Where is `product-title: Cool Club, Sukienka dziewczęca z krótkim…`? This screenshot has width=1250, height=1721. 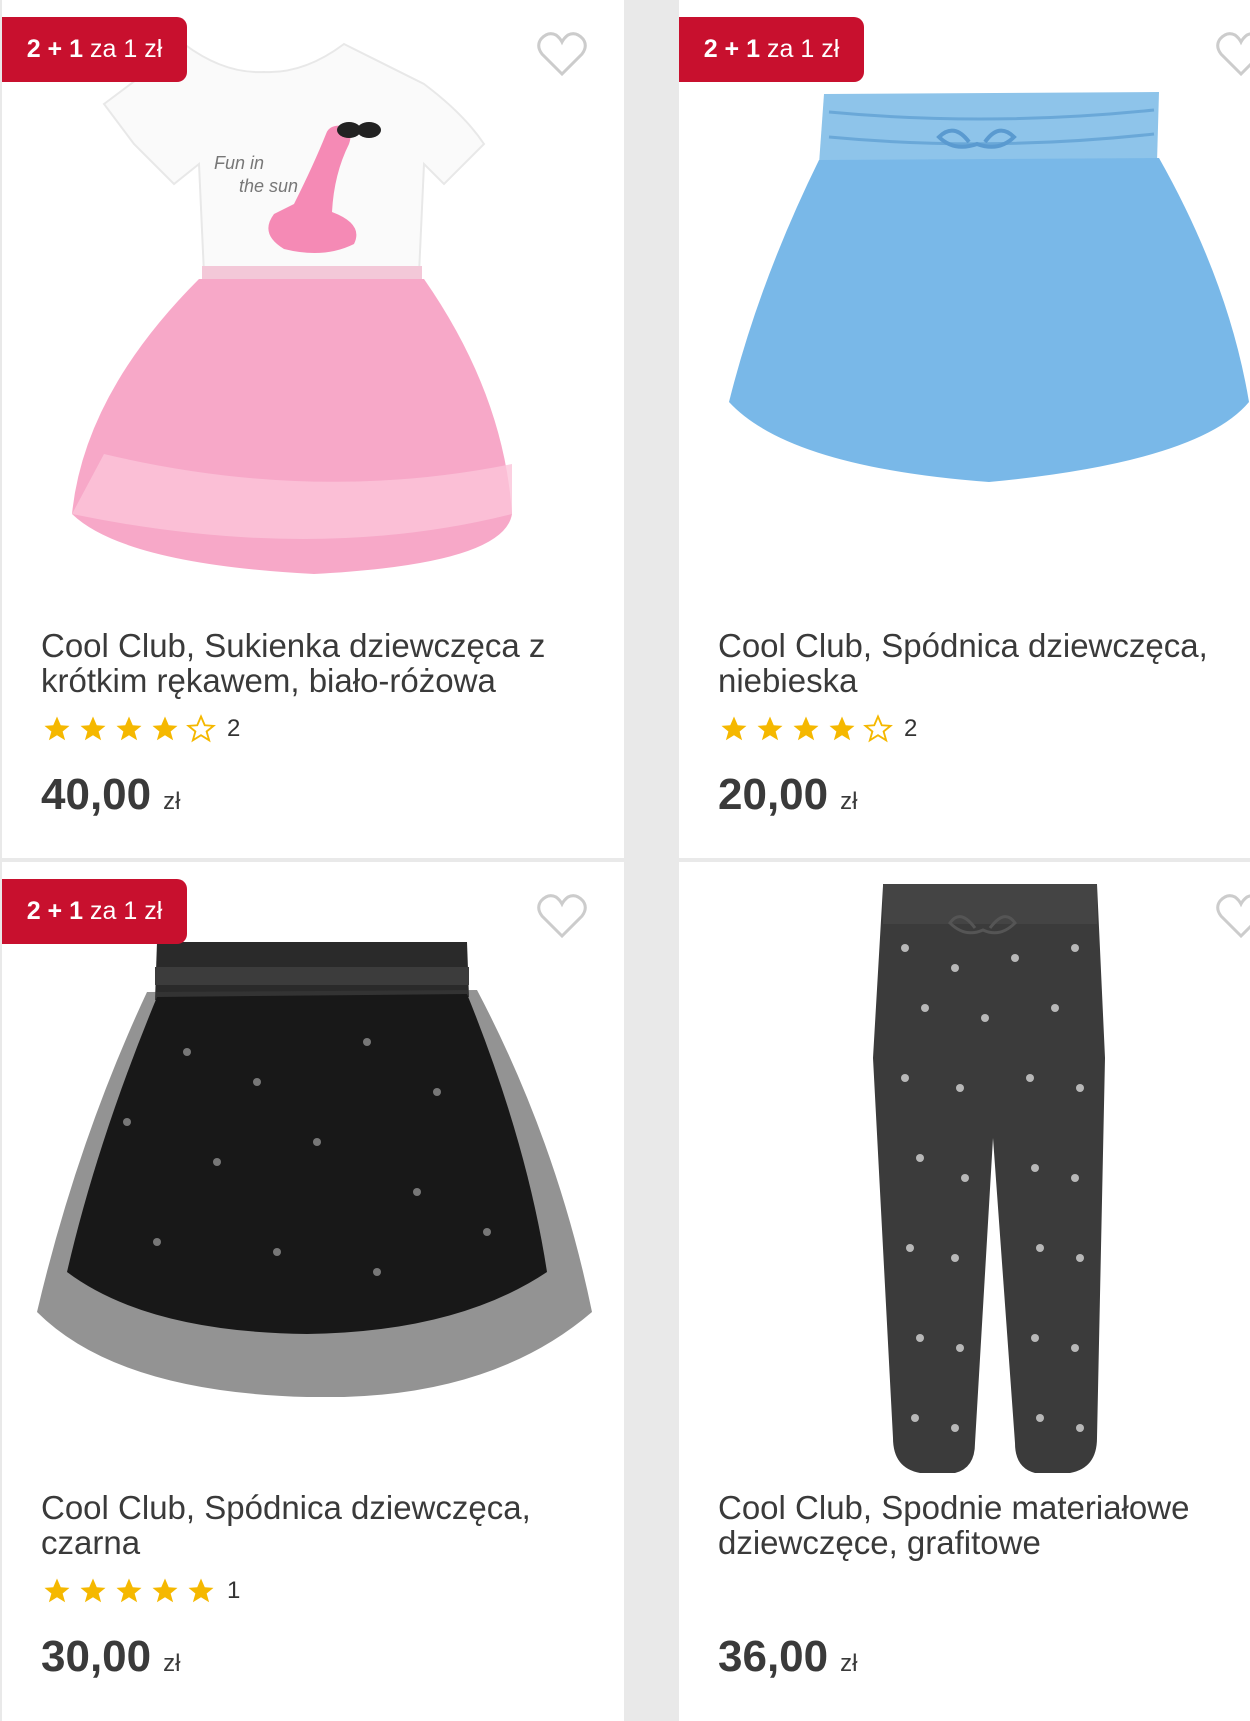
product-title: Cool Club, Sukienka dziewczęca z krótkim… is located at coordinates (311, 663).